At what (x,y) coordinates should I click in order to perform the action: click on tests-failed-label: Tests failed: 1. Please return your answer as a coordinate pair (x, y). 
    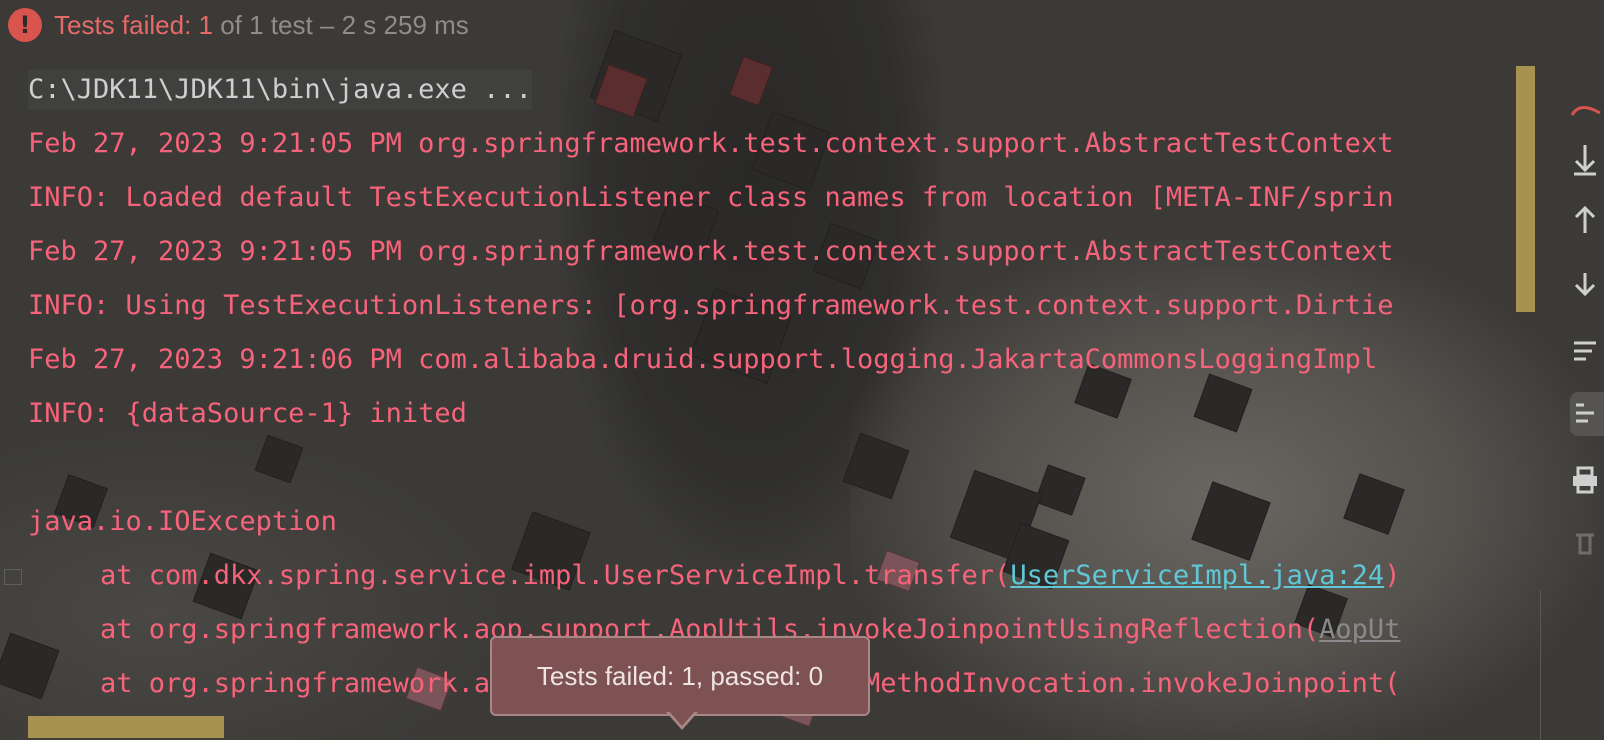
    Looking at the image, I should click on (133, 24).